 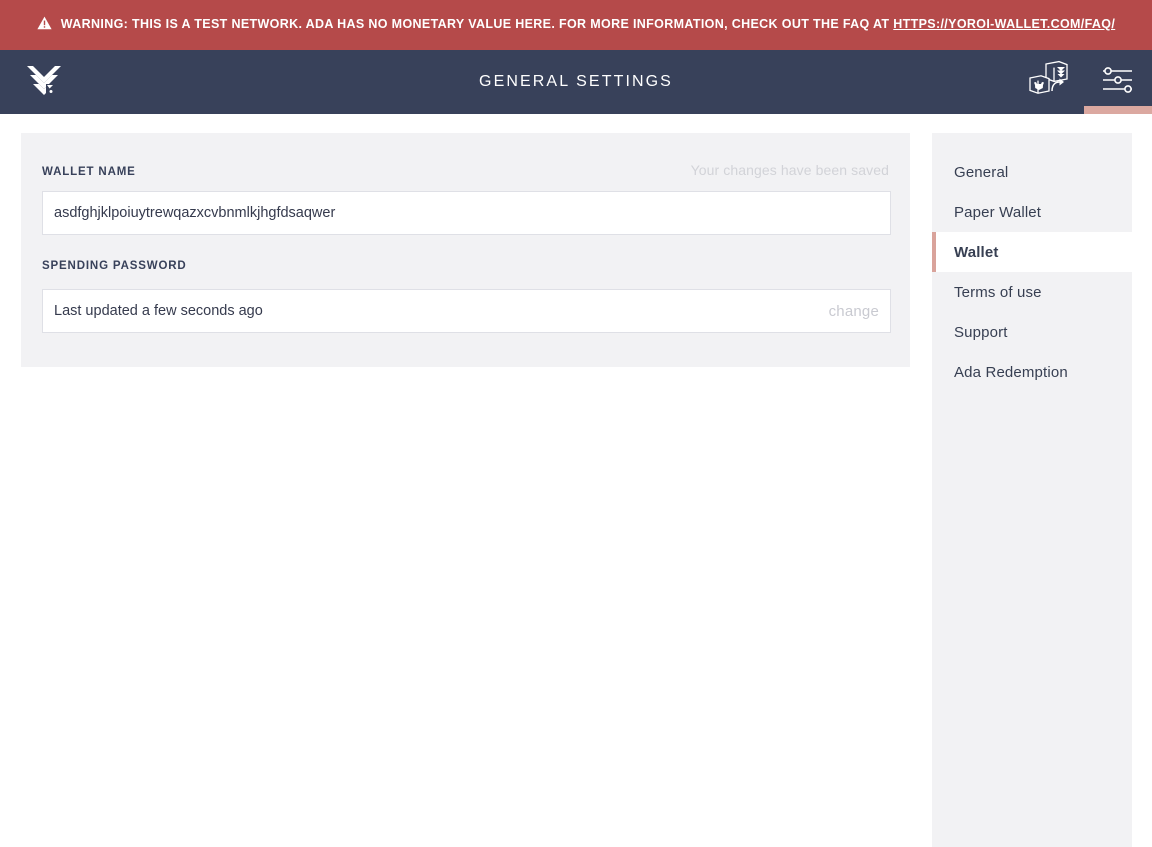 What do you see at coordinates (854, 311) in the screenshot?
I see `change-password-button: change` at bounding box center [854, 311].